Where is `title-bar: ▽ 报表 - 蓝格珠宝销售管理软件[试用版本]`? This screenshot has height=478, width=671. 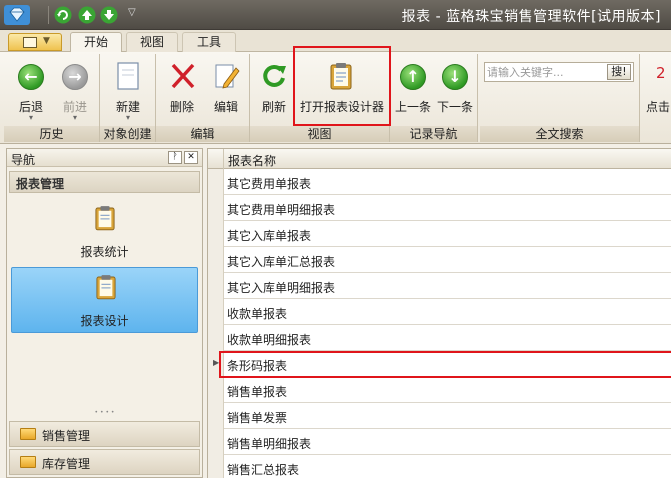 title-bar: ▽ 报表 - 蓝格珠宝销售管理软件[试用版本] is located at coordinates (335, 15).